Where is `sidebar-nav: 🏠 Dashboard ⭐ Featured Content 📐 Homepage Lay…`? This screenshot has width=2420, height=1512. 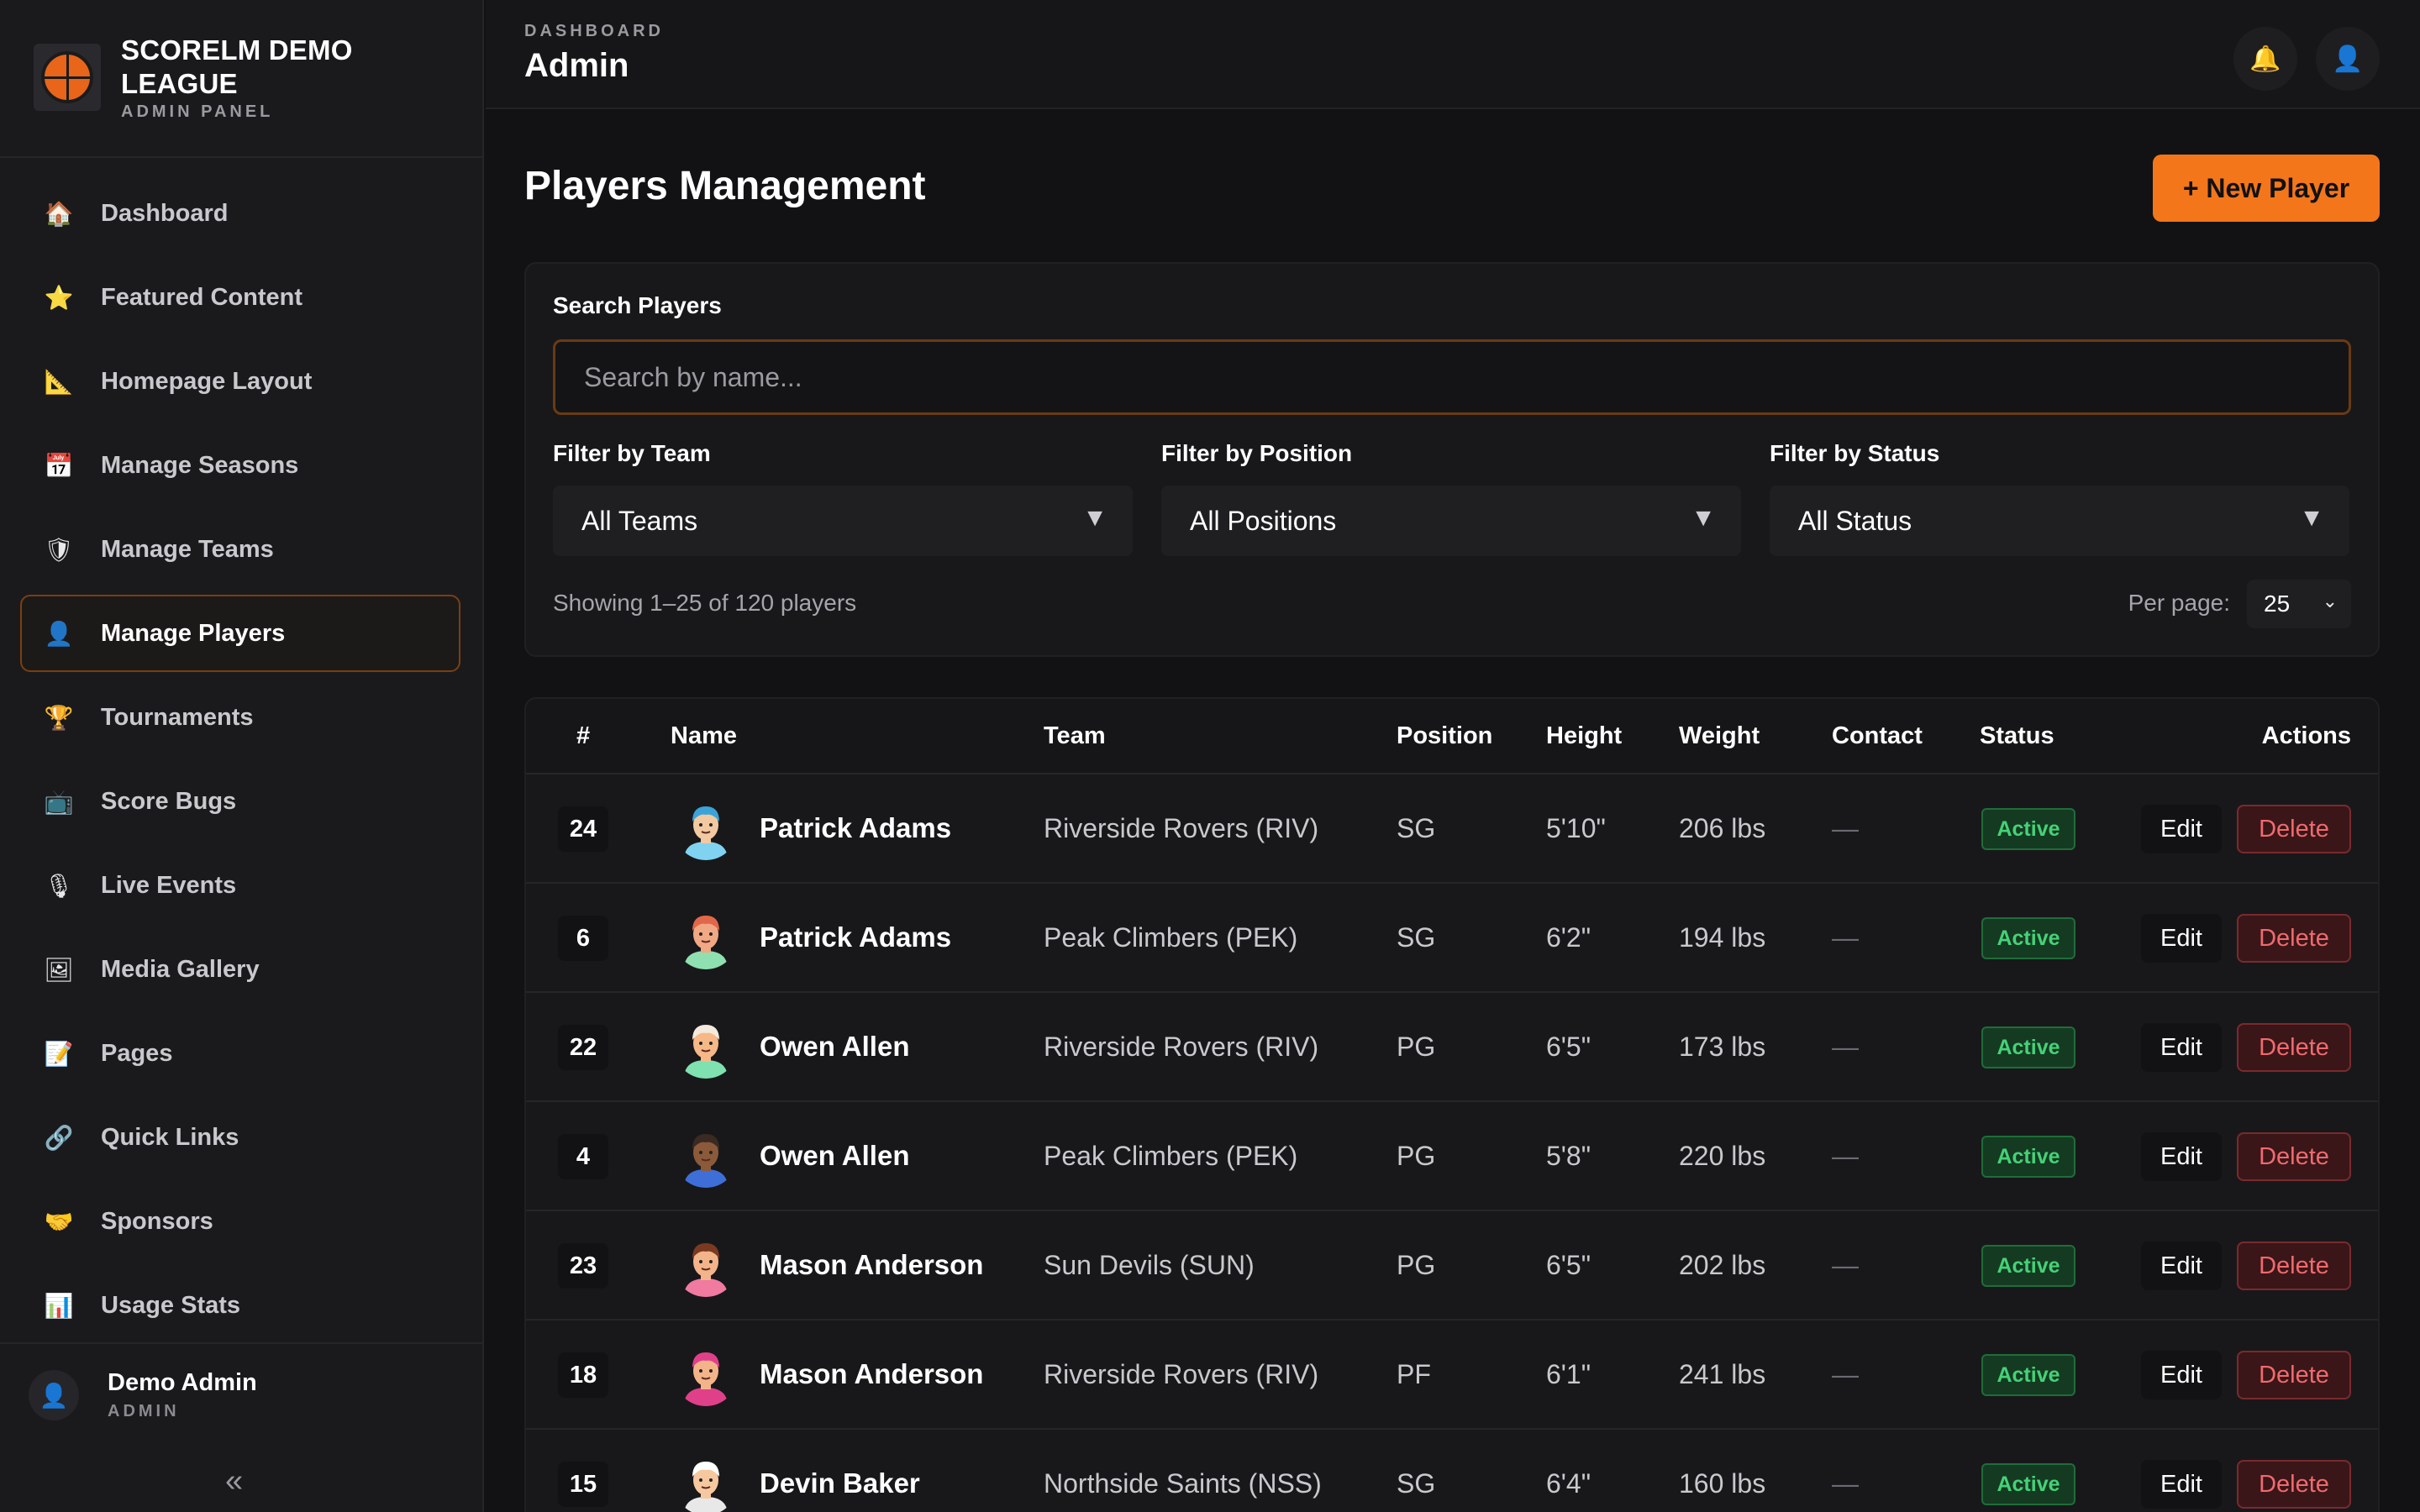 sidebar-nav: 🏠 Dashboard ⭐ Featured Content 📐 Homepage Lay… is located at coordinates (240, 763).